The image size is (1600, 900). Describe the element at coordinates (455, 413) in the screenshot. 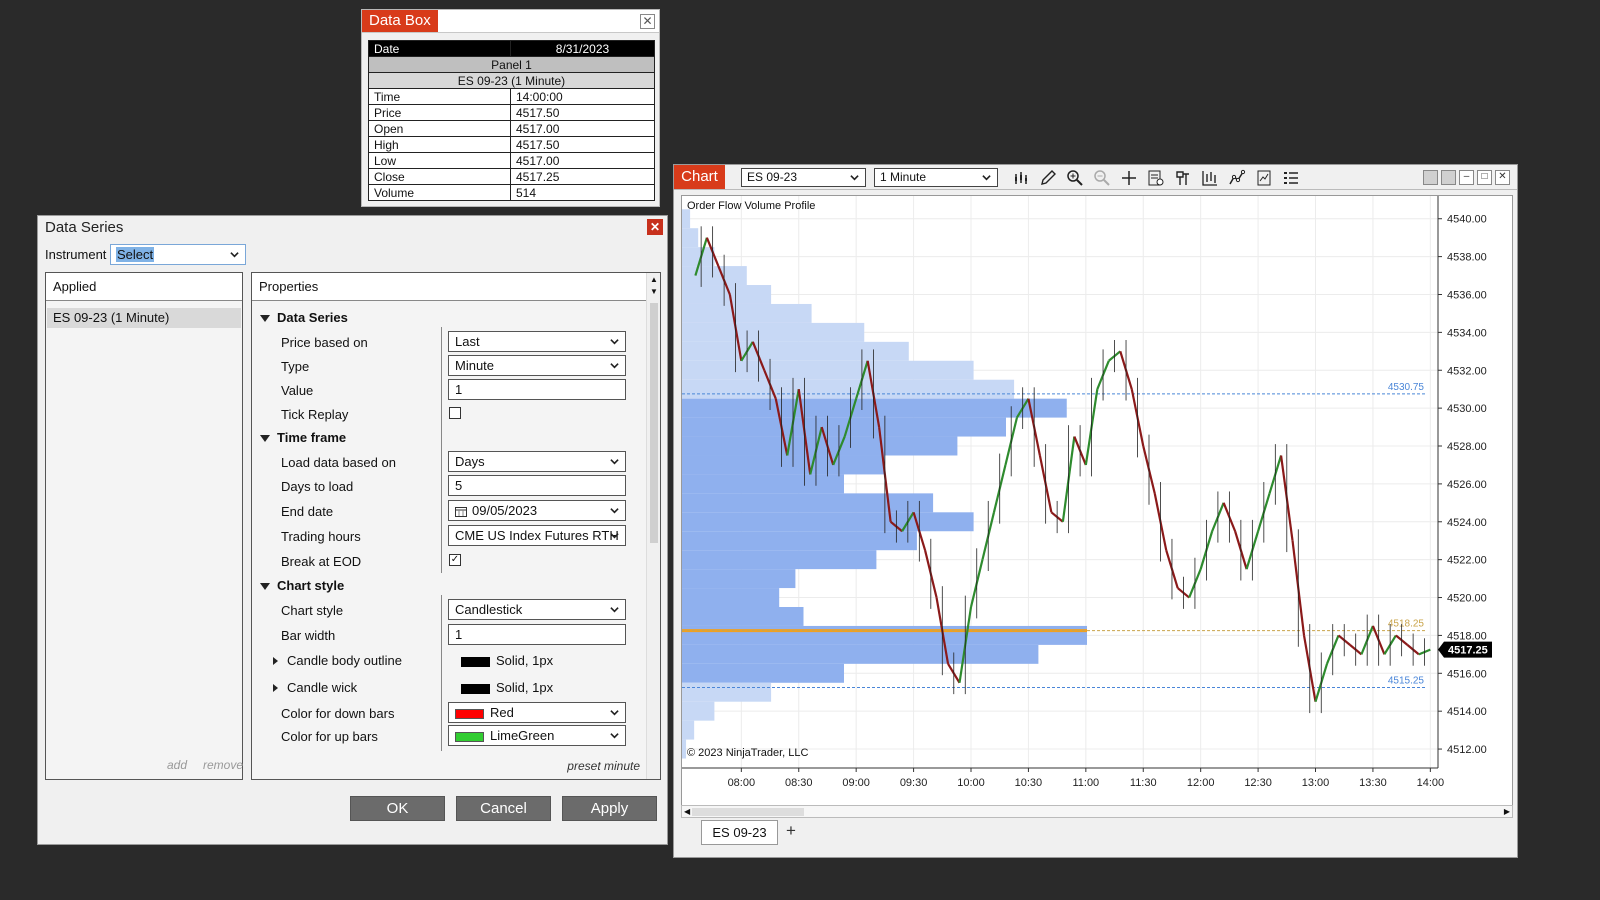

I see `tick-replay-checkbox` at that location.